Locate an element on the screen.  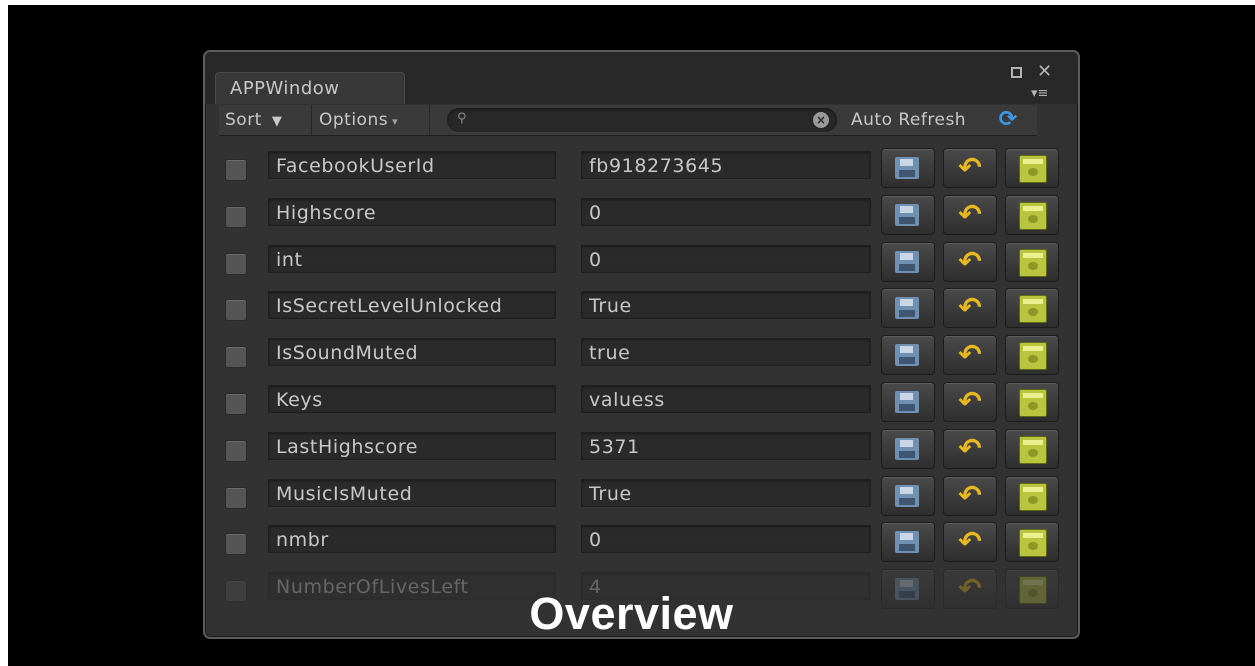
search-icon: ⚲ is located at coordinates (462, 119).